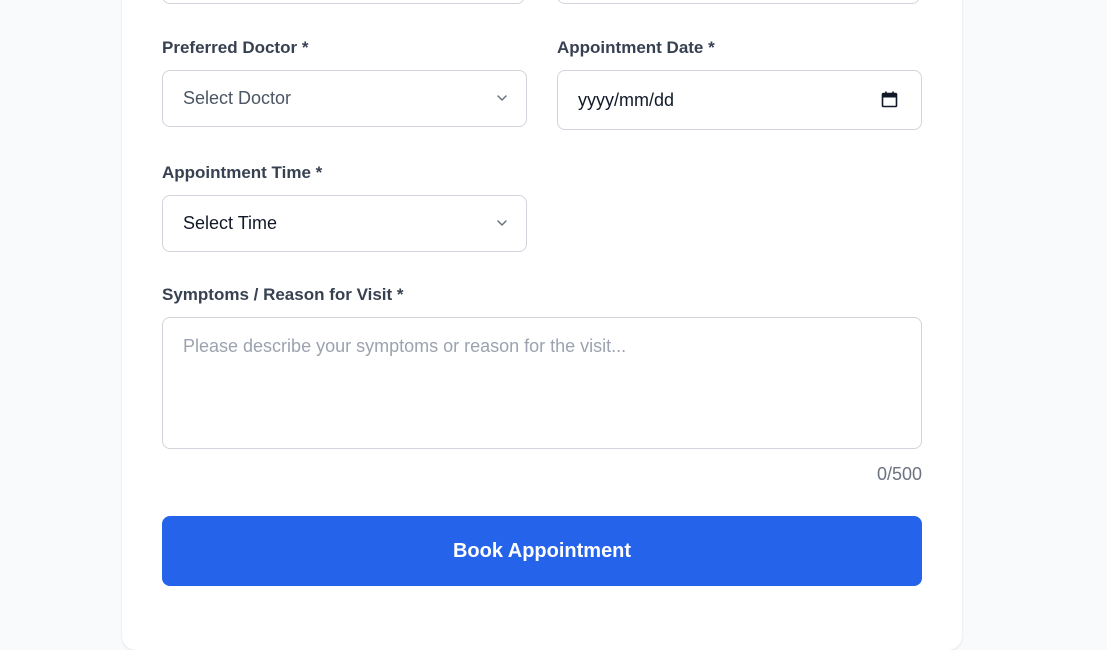 The height and width of the screenshot is (650, 1107). Describe the element at coordinates (739, 100) in the screenshot. I see `appointment-date-input: yyyy/mm/dd` at that location.